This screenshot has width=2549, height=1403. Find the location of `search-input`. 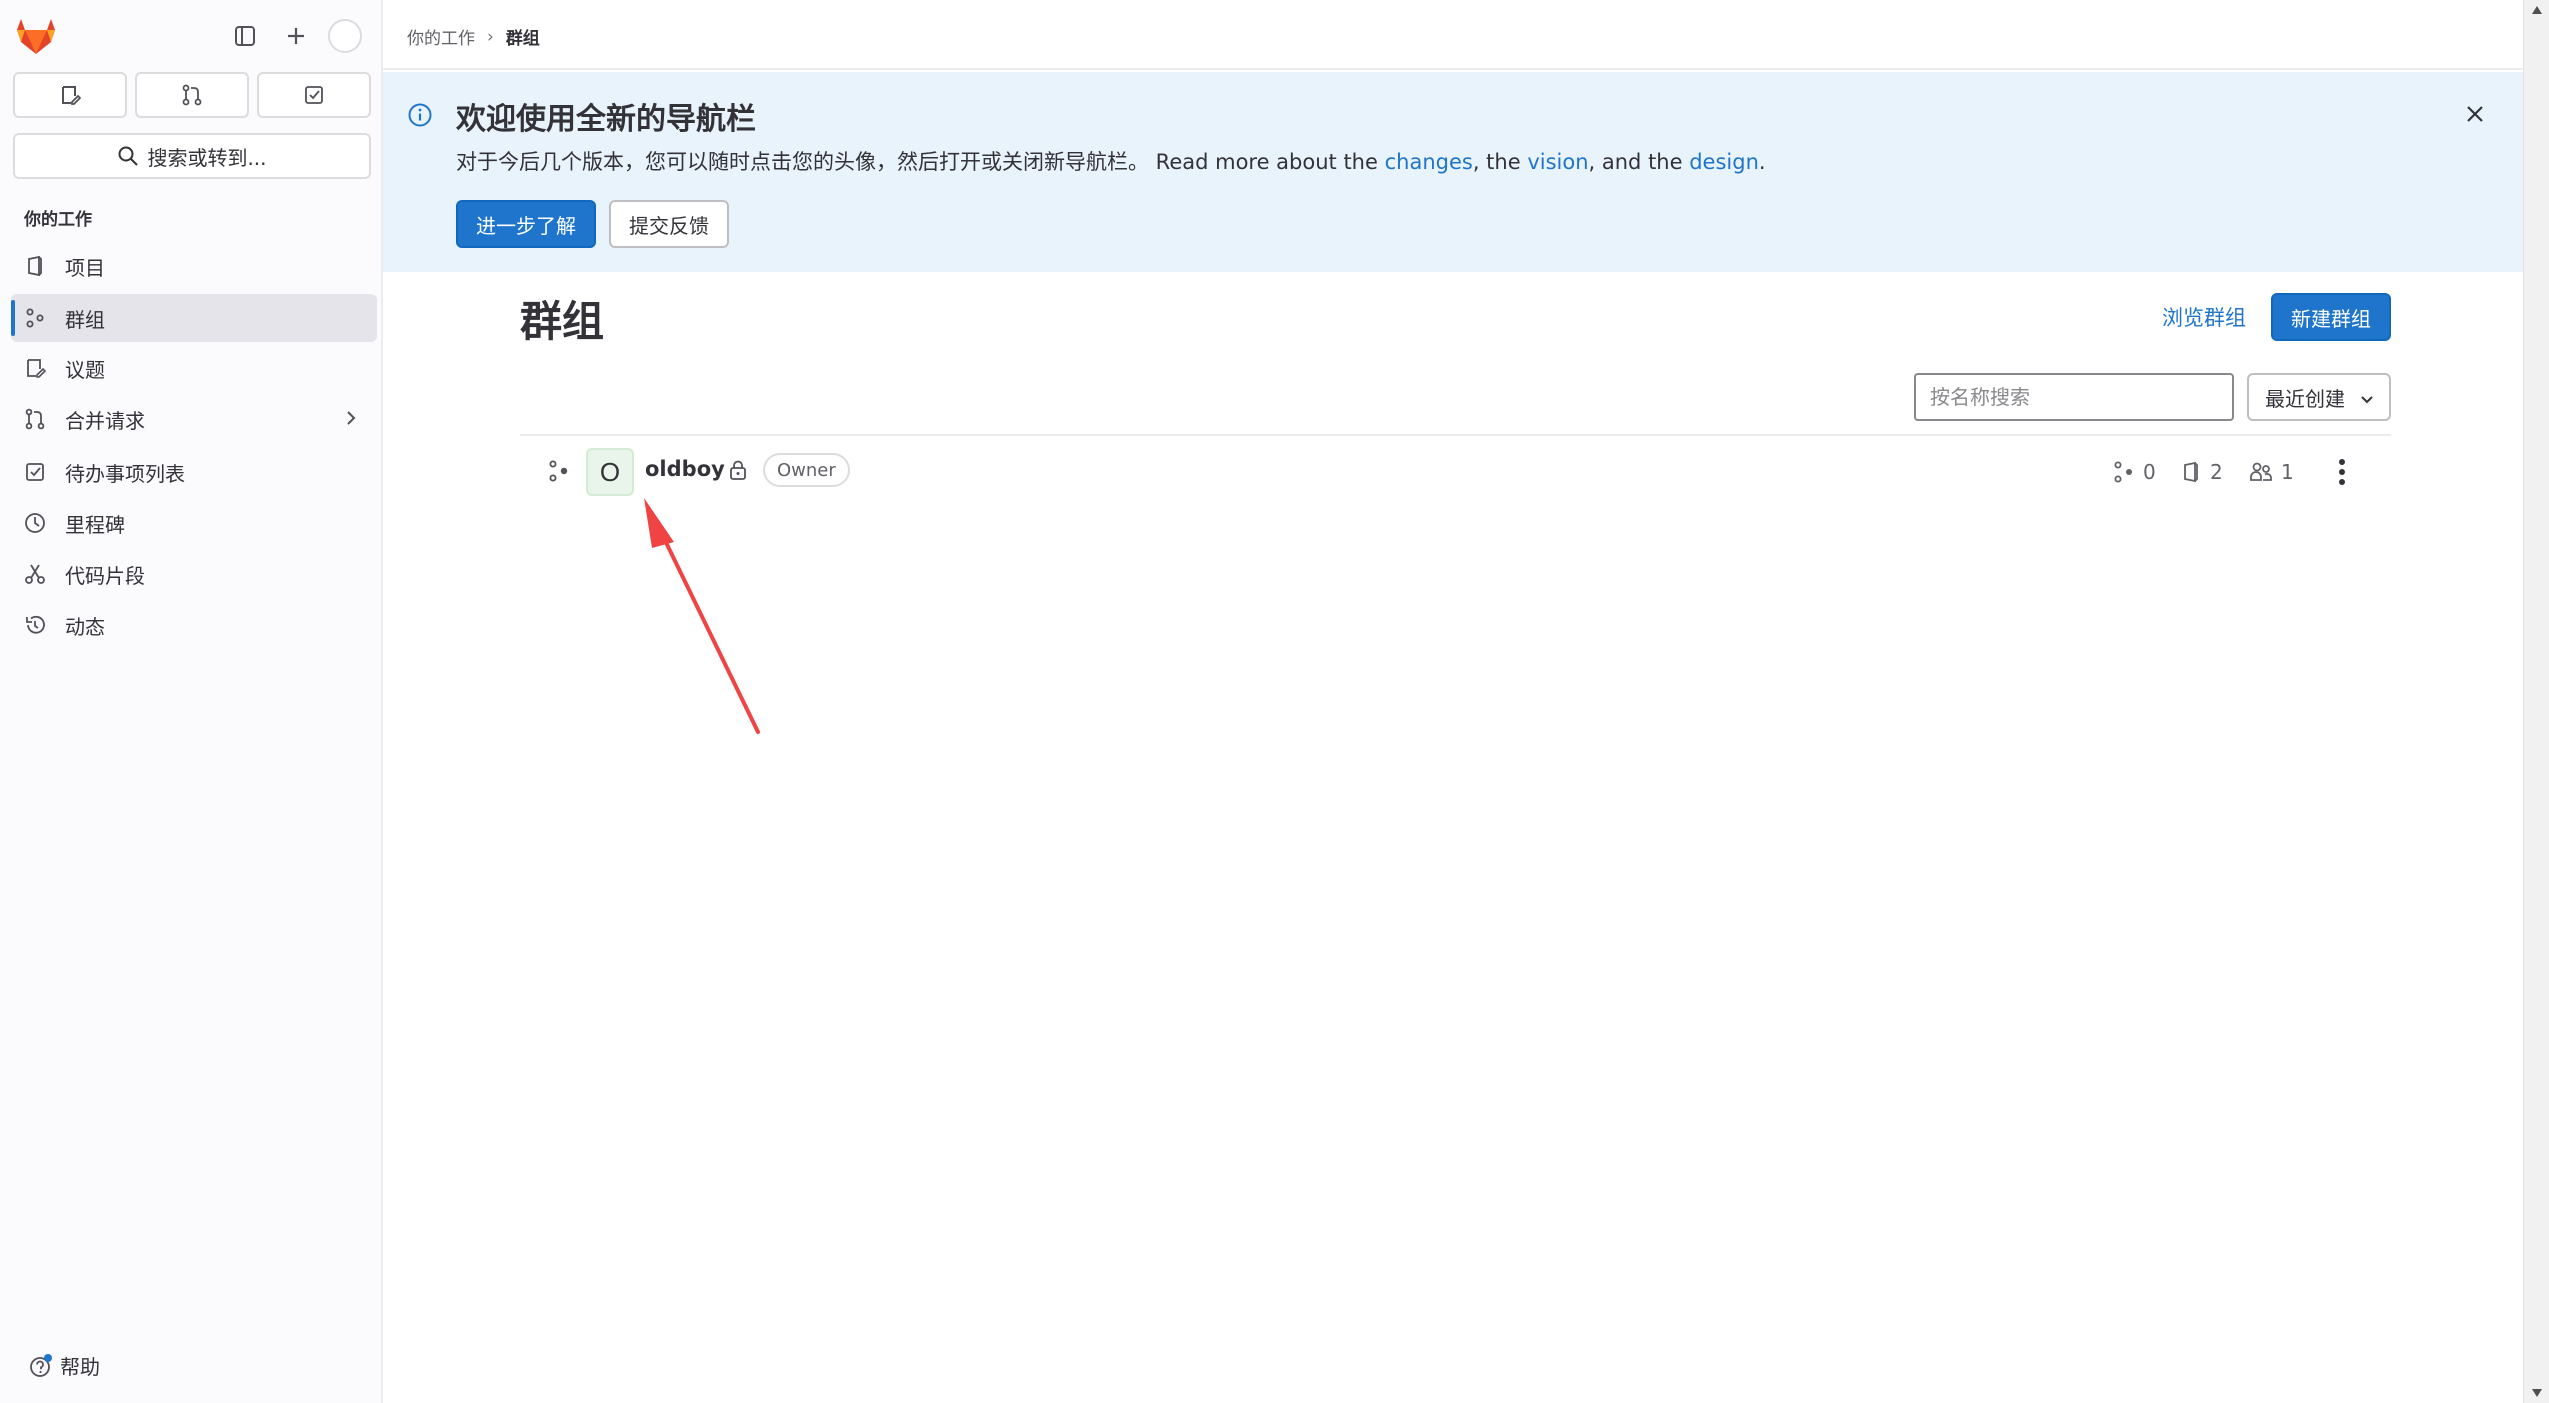

search-input is located at coordinates (2074, 397).